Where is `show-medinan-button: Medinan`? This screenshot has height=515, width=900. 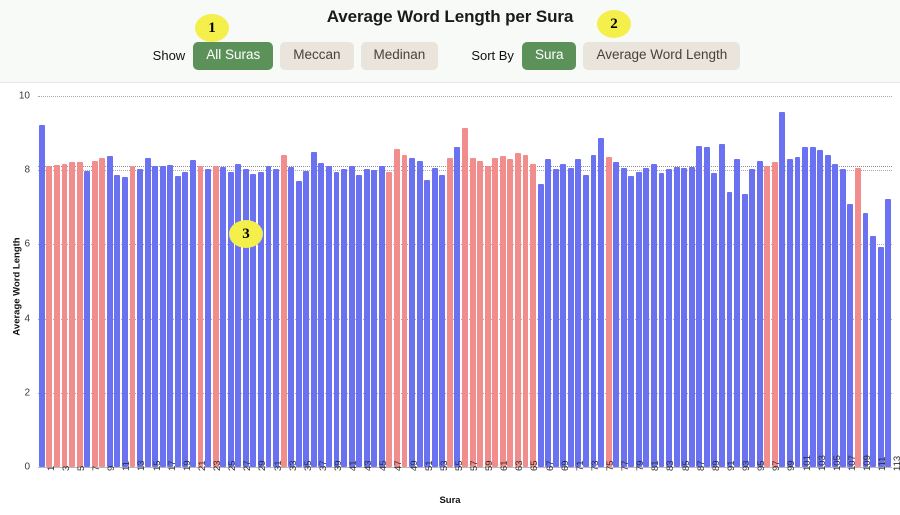 show-medinan-button: Medinan is located at coordinates (399, 56).